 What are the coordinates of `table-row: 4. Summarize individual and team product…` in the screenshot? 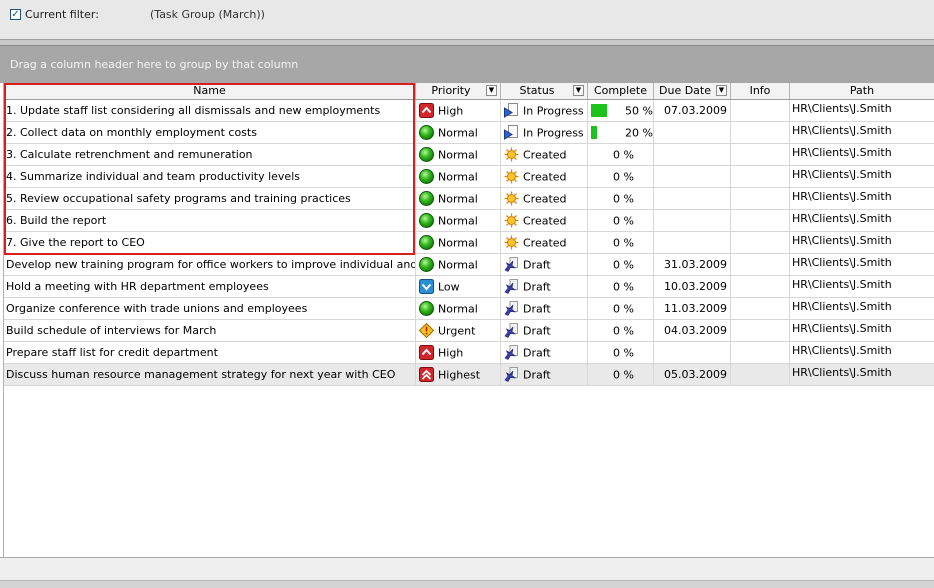 It's located at (469, 177).